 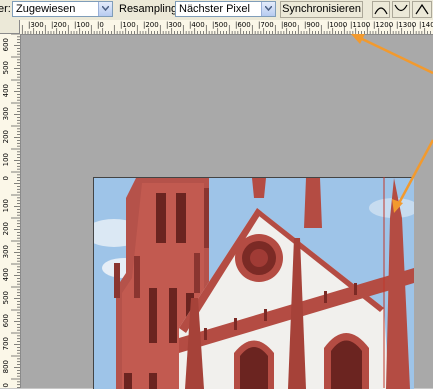 I want to click on resampling-label: Resampling:, so click(x=150, y=9).